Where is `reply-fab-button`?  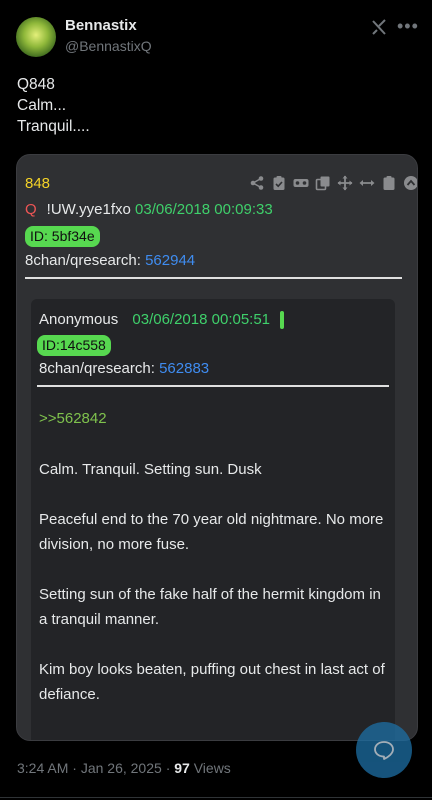 reply-fab-button is located at coordinates (384, 750).